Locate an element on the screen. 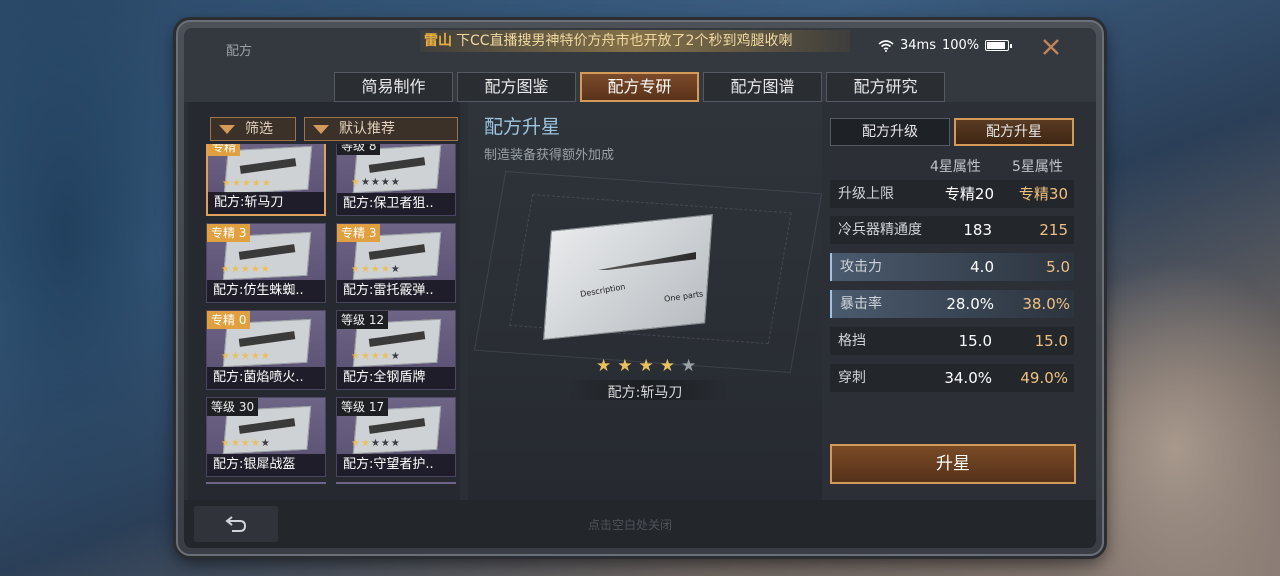 The height and width of the screenshot is (576, 1280). close-icon is located at coordinates (1051, 47).